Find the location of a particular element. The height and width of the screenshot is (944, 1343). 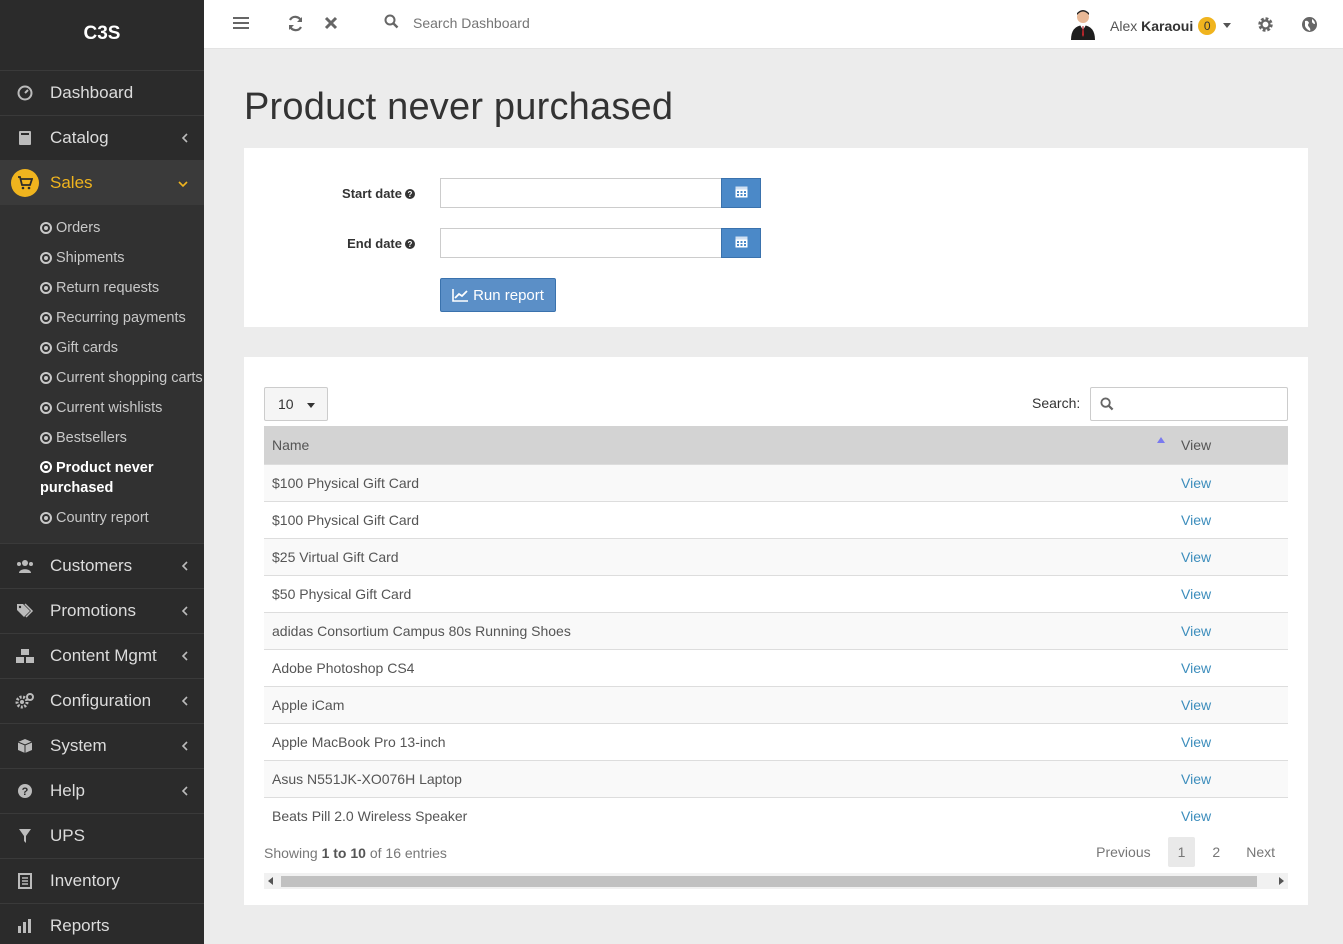

cogs-icon is located at coordinates (25, 701).